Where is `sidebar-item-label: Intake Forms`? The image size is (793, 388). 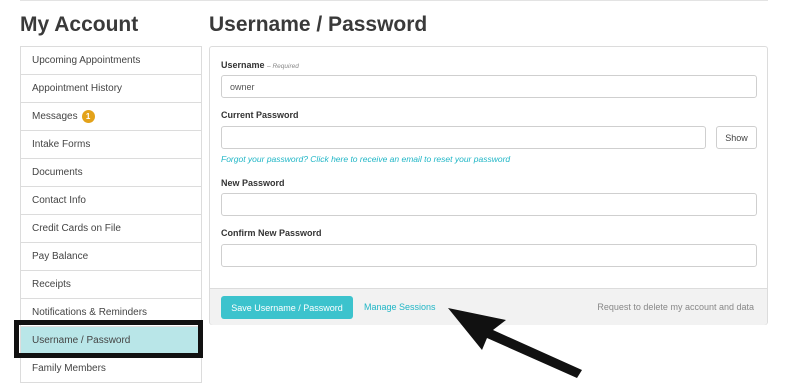 sidebar-item-label: Intake Forms is located at coordinates (61, 144).